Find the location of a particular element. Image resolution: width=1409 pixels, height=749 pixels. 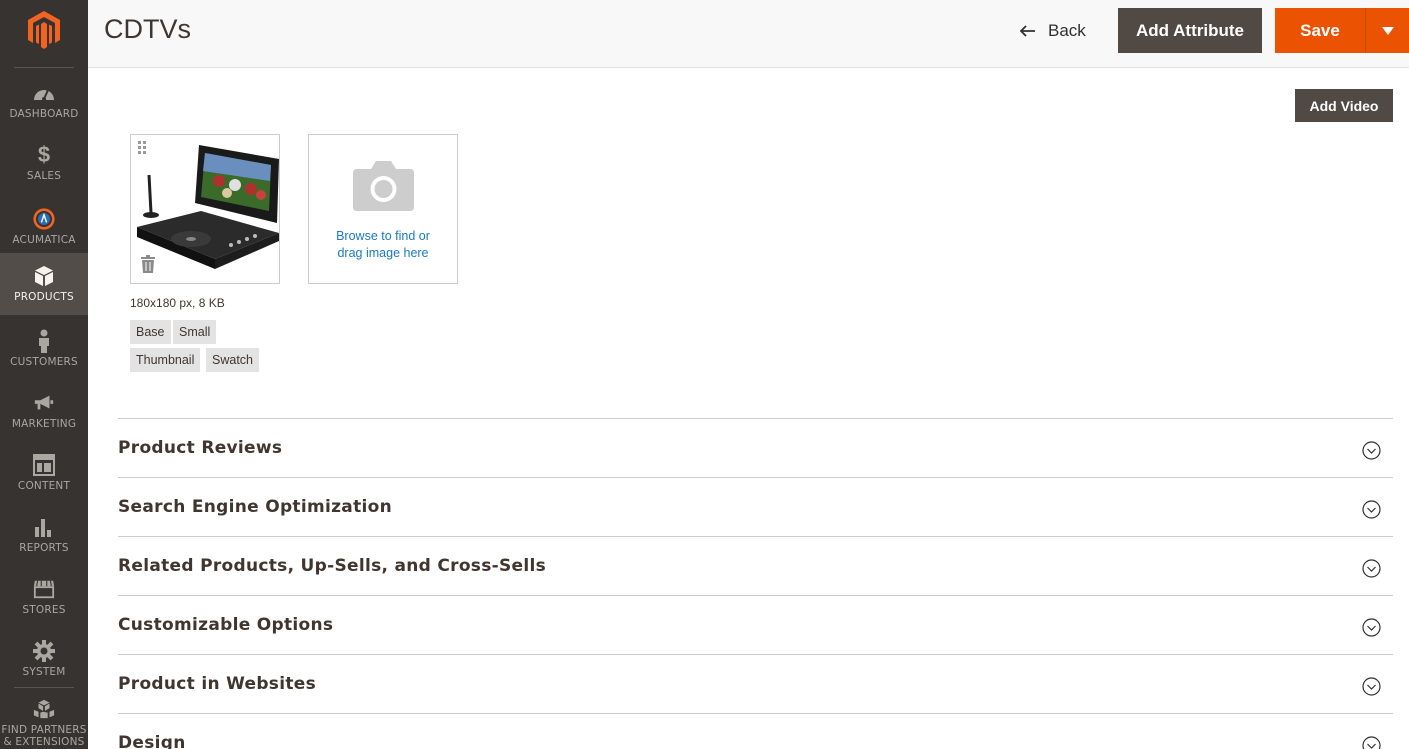

gear-icon is located at coordinates (44, 651).